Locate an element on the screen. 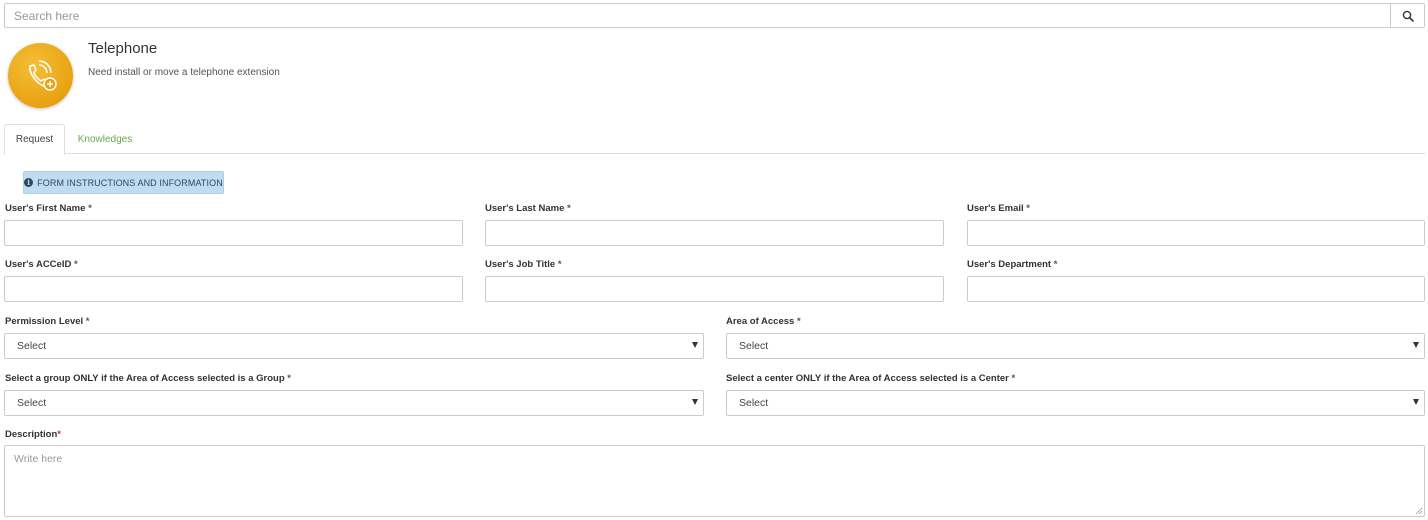 Image resolution: width=1428 pixels, height=520 pixels. search-input is located at coordinates (697, 15).